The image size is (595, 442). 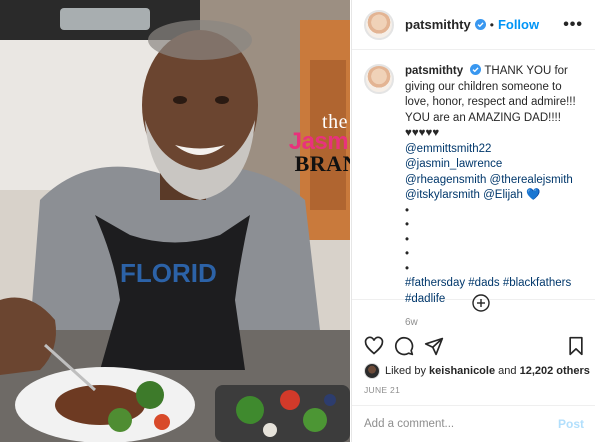 I want to click on post-header: patsmithty • Follow •••, so click(x=473, y=25).